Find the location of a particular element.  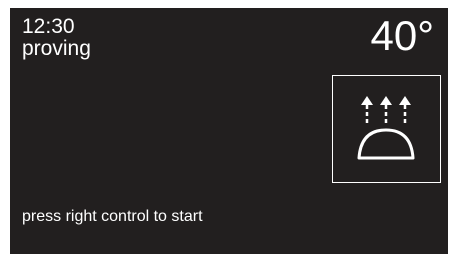

dough-dome-shape is located at coordinates (386, 144).